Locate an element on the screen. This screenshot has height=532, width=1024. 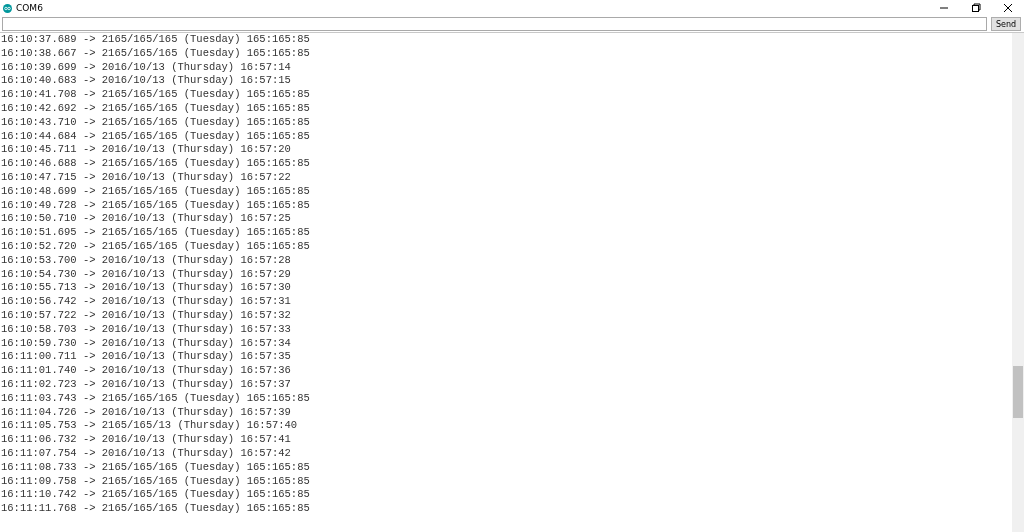
scrollbar-thumb is located at coordinates (1018, 392).